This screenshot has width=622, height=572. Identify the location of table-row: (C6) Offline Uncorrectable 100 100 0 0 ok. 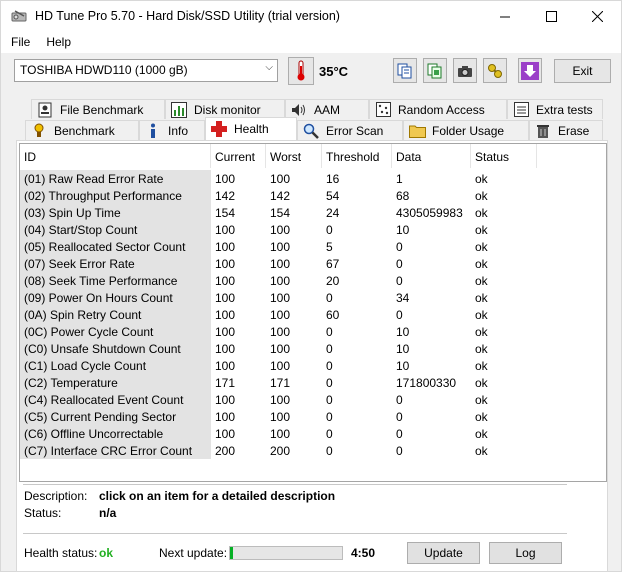
(313, 433).